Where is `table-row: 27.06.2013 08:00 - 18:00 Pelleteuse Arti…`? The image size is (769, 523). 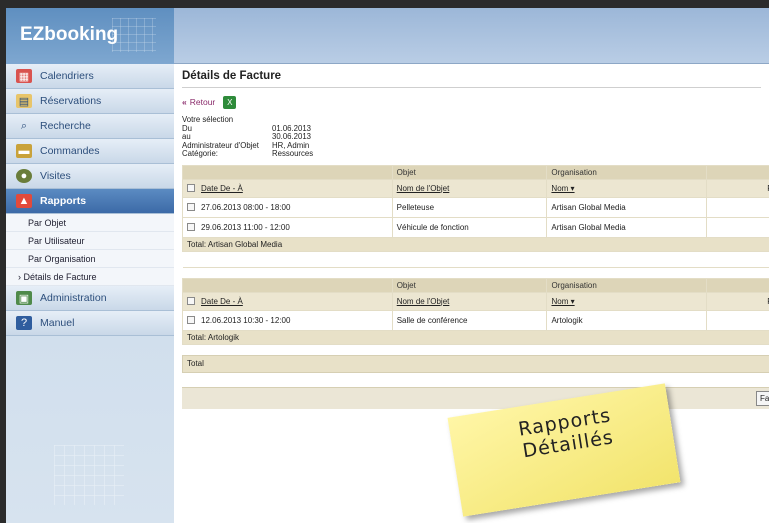 table-row: 27.06.2013 08:00 - 18:00 Pelleteuse Arti… is located at coordinates (475, 207).